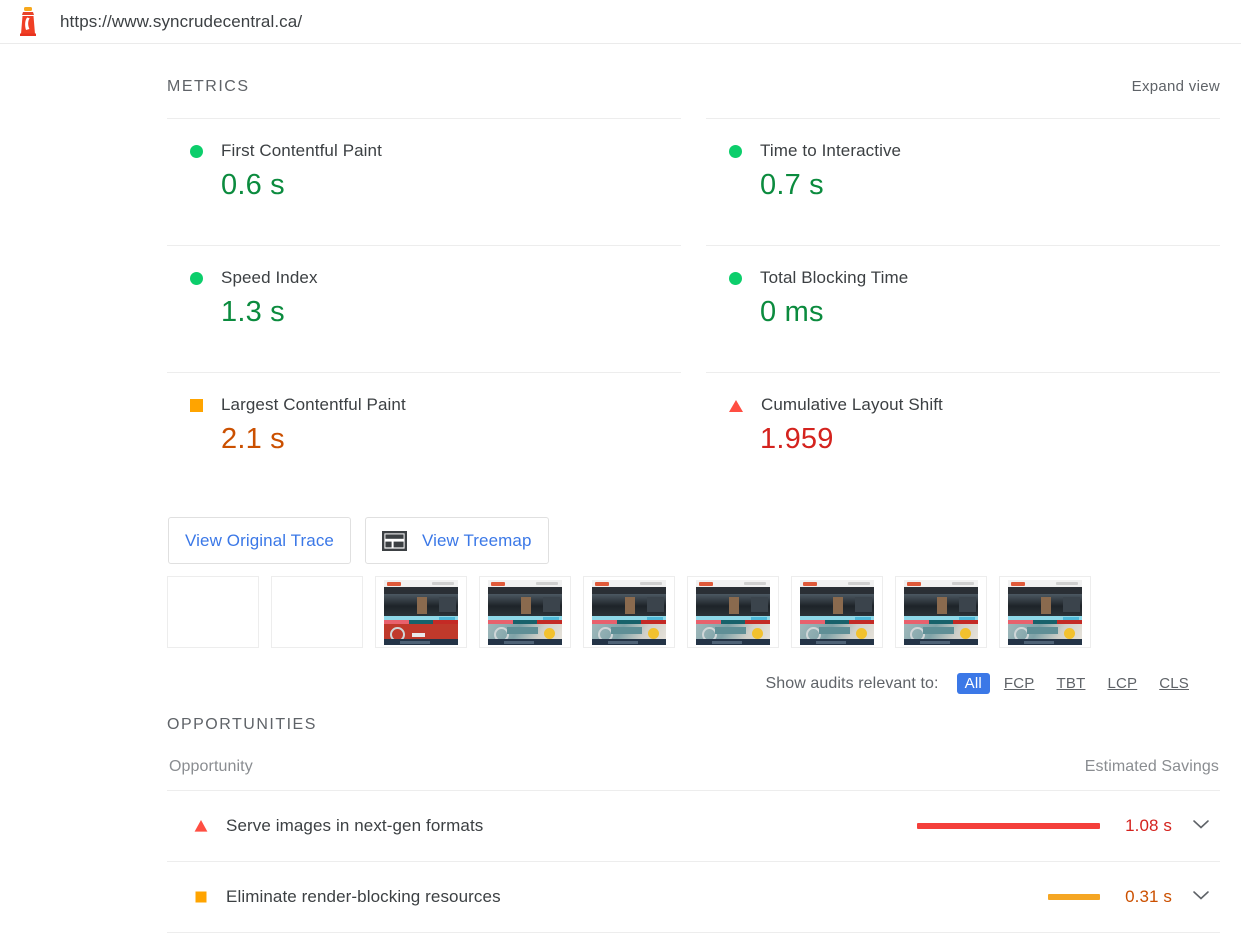  Describe the element at coordinates (973, 683) in the screenshot. I see `audit-filter-all: All` at that location.